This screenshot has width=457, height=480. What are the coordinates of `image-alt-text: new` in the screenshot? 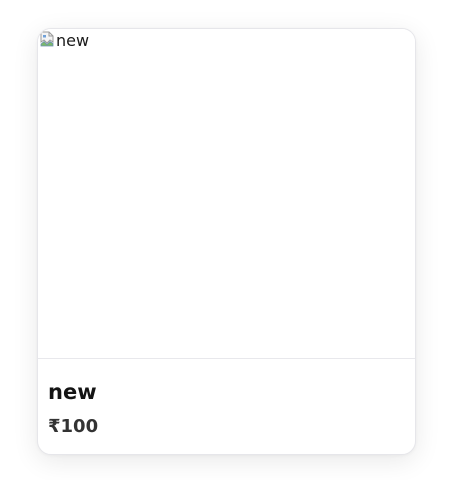 It's located at (73, 40).